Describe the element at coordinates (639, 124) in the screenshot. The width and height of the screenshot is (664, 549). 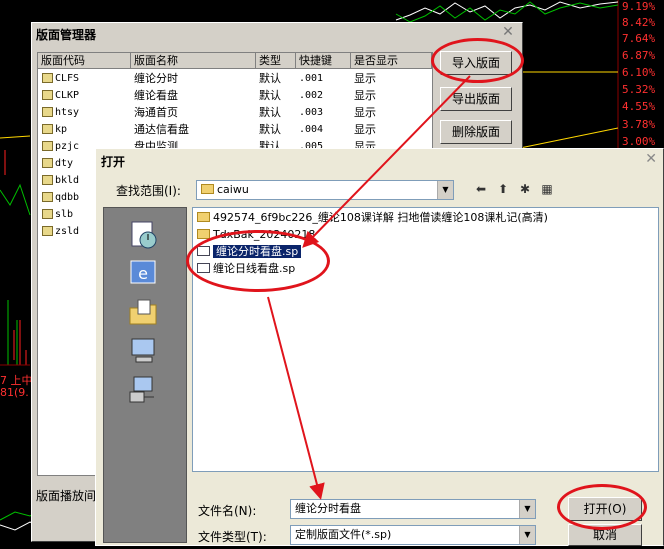
I see `percent-label: 3.78%` at that location.